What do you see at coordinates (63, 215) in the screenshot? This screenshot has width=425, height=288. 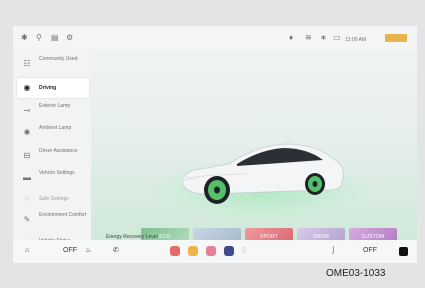 I see `sidebar-item-label: Environment Comfort` at bounding box center [63, 215].